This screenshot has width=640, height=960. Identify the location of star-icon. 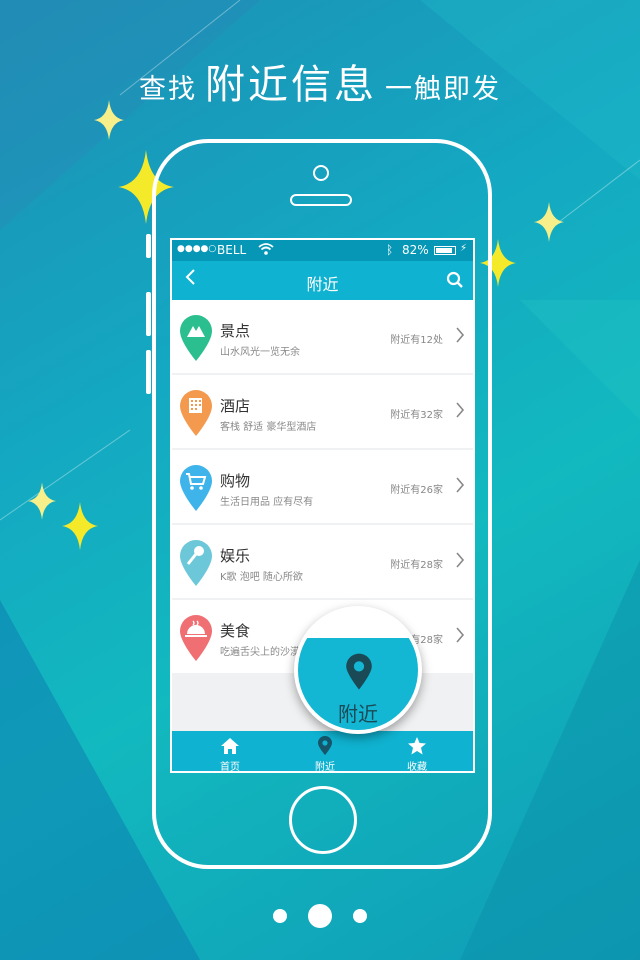
(417, 746).